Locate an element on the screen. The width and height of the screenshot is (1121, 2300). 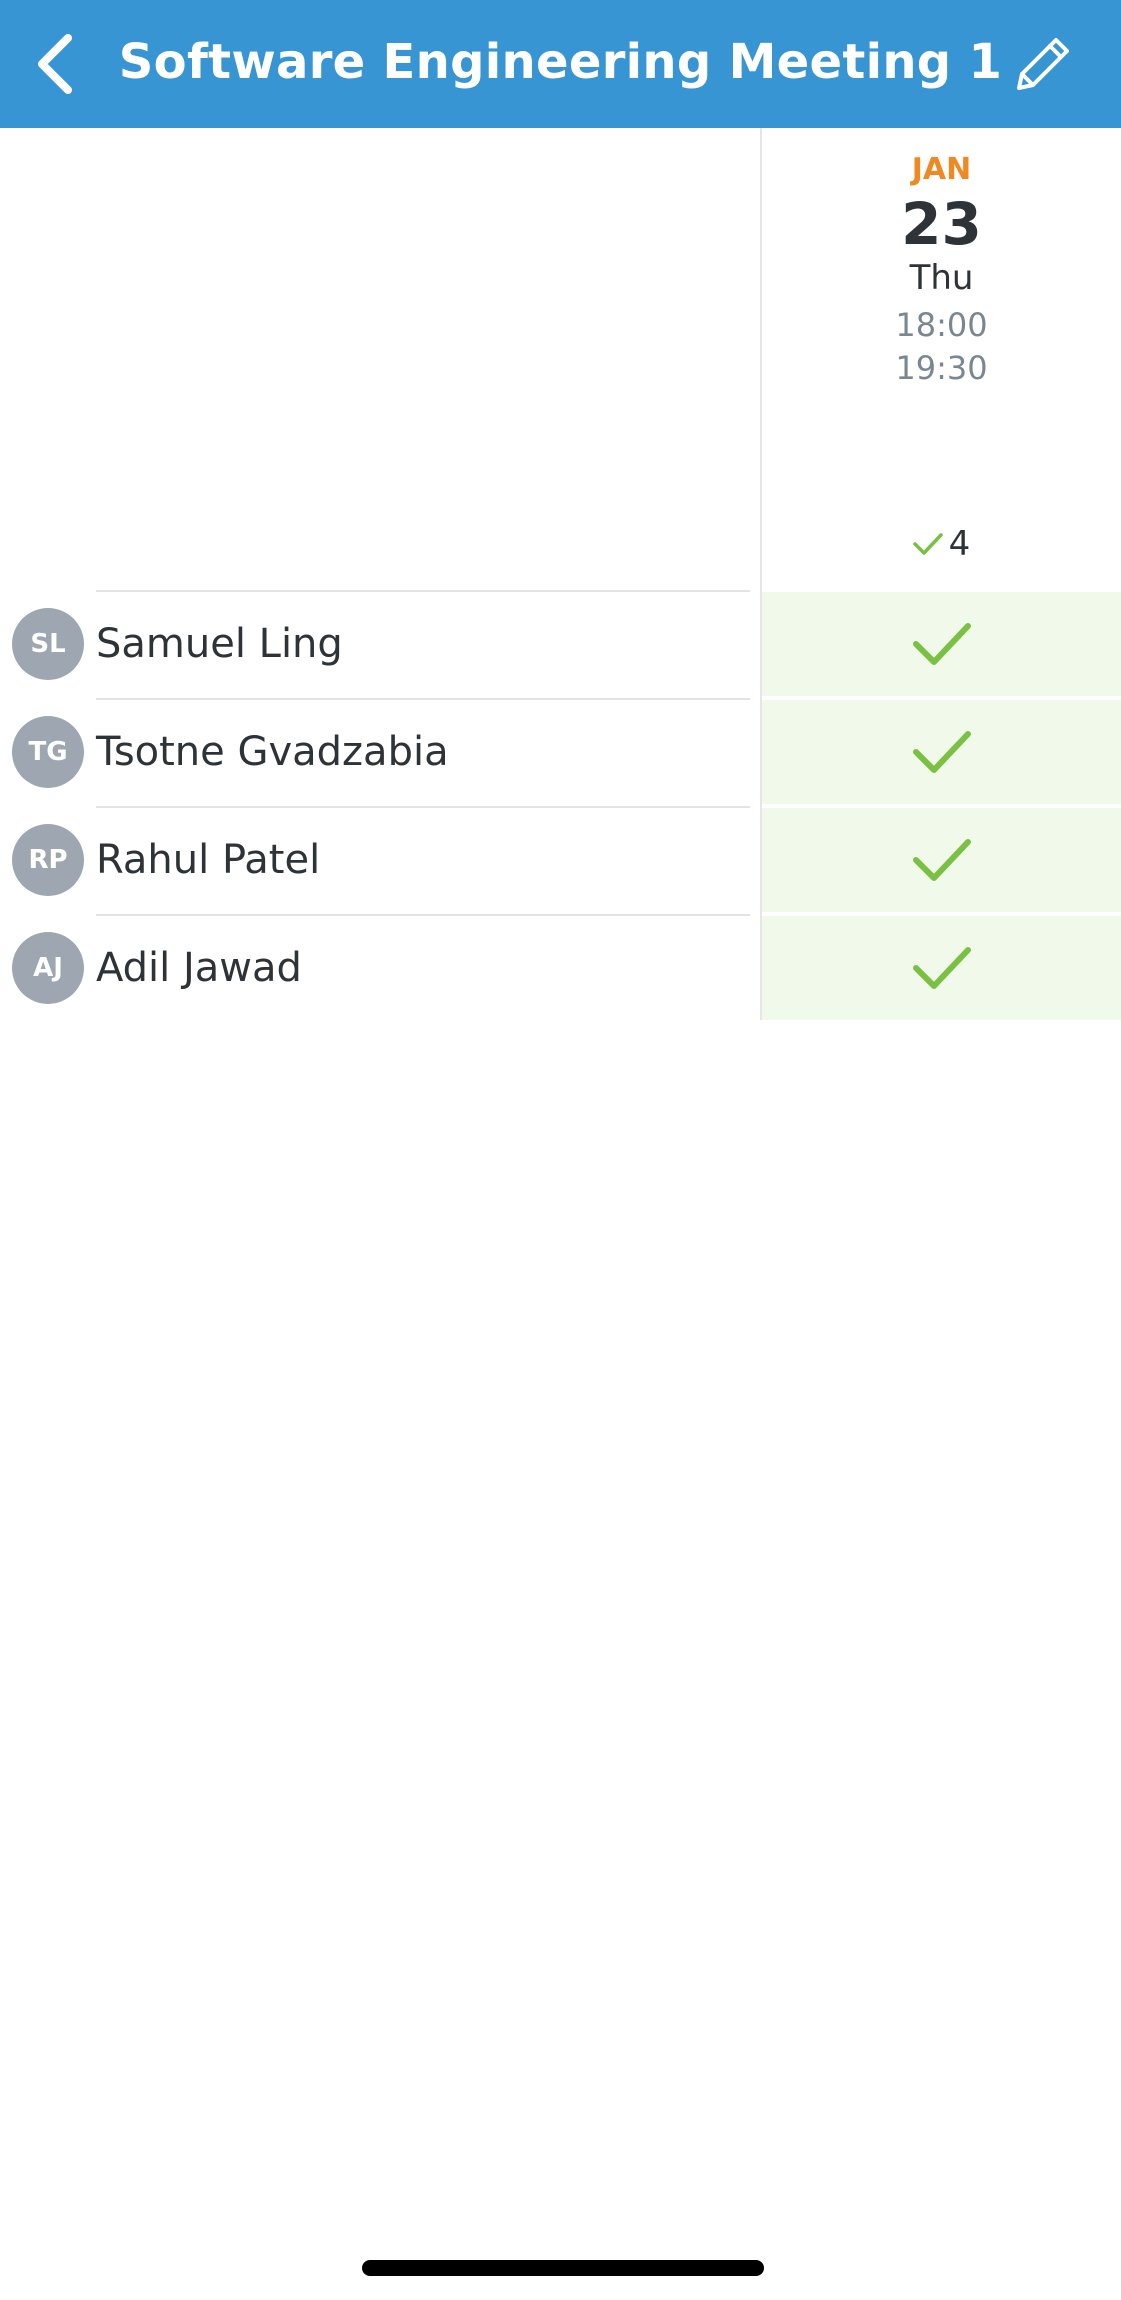
participant-name: Adil Jawad is located at coordinates (199, 968).